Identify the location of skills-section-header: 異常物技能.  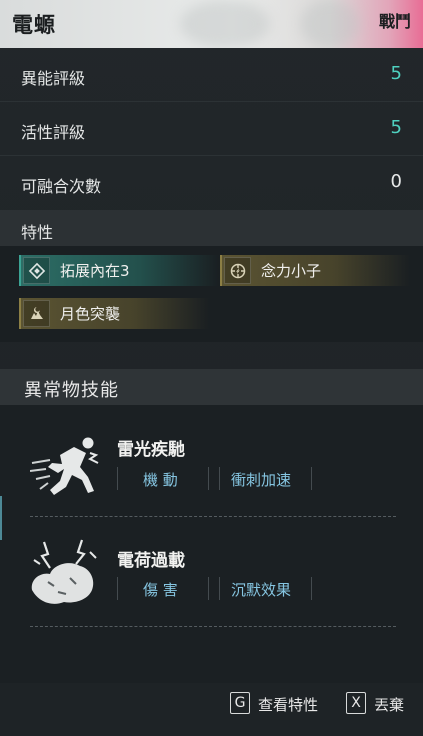
(211, 387).